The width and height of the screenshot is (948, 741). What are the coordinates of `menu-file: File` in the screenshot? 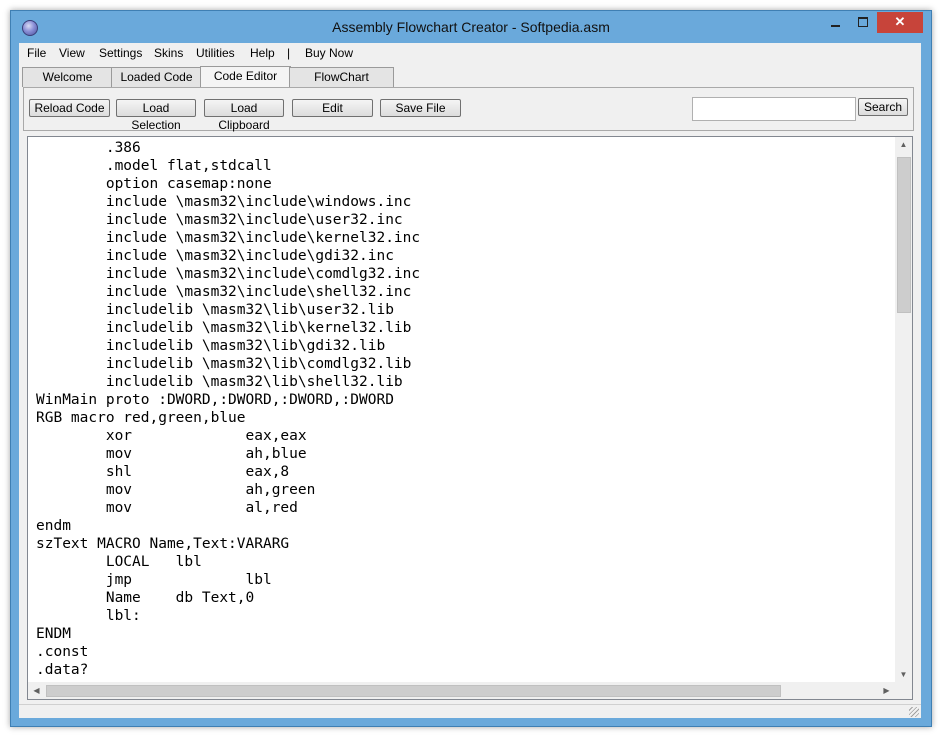 It's located at (36, 53).